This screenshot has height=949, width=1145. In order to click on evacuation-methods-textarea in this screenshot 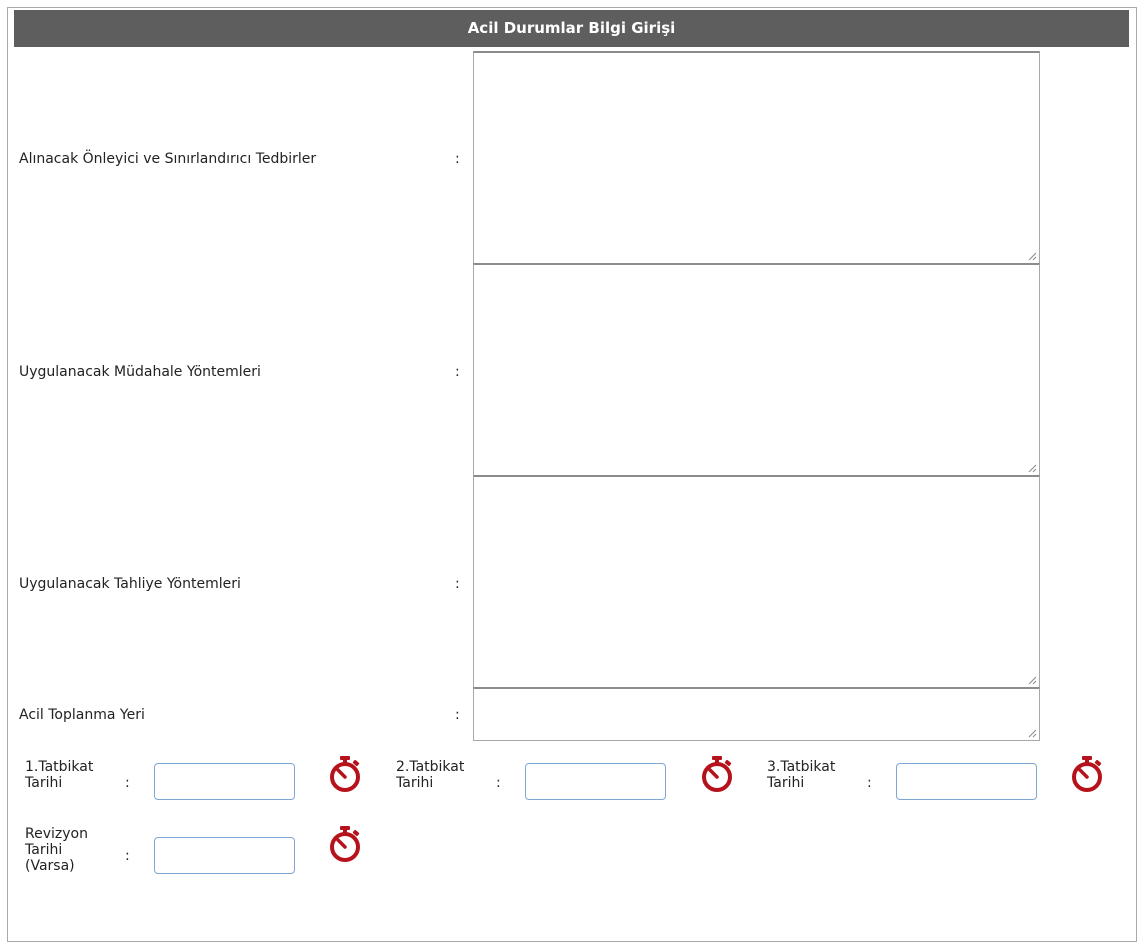, I will do `click(756, 582)`.